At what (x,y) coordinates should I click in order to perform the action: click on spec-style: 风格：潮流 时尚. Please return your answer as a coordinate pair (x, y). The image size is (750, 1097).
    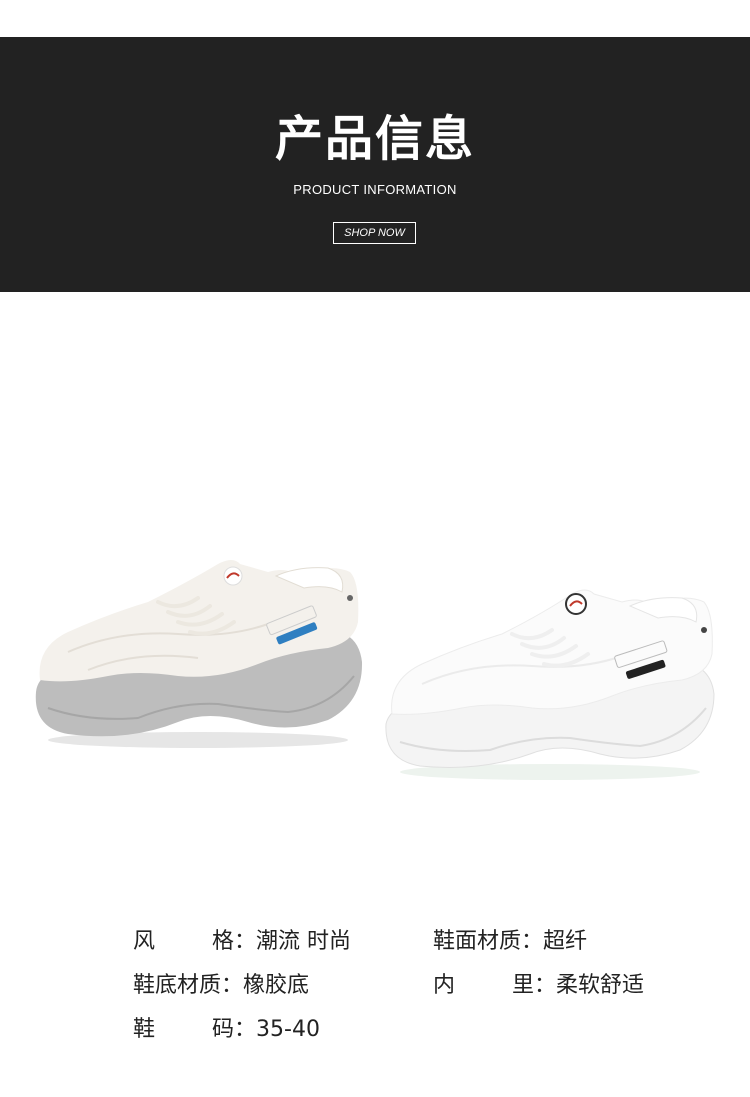
    Looking at the image, I should click on (242, 942).